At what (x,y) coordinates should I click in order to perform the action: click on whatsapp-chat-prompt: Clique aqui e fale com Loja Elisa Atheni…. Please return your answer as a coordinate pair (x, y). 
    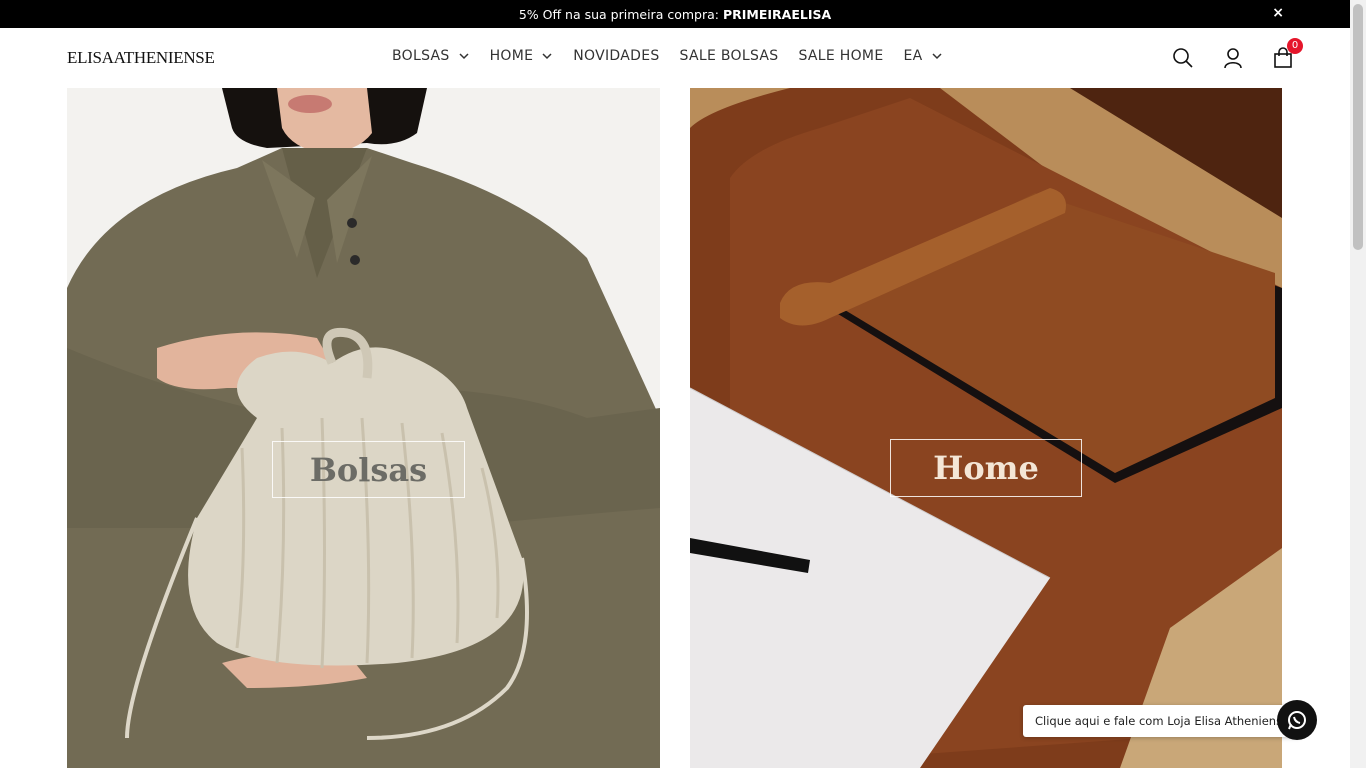
    Looking at the image, I should click on (1162, 721).